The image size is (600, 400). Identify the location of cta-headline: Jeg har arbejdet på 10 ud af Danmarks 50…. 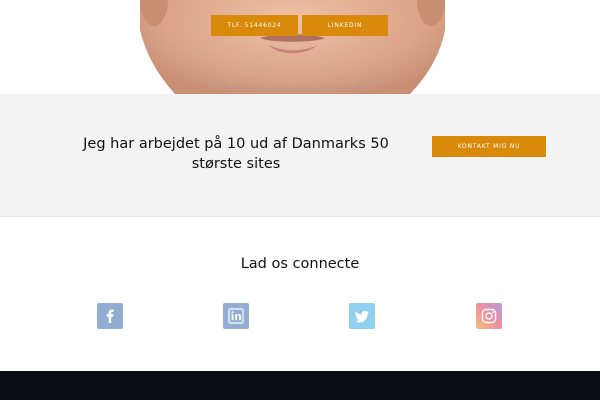
(236, 154).